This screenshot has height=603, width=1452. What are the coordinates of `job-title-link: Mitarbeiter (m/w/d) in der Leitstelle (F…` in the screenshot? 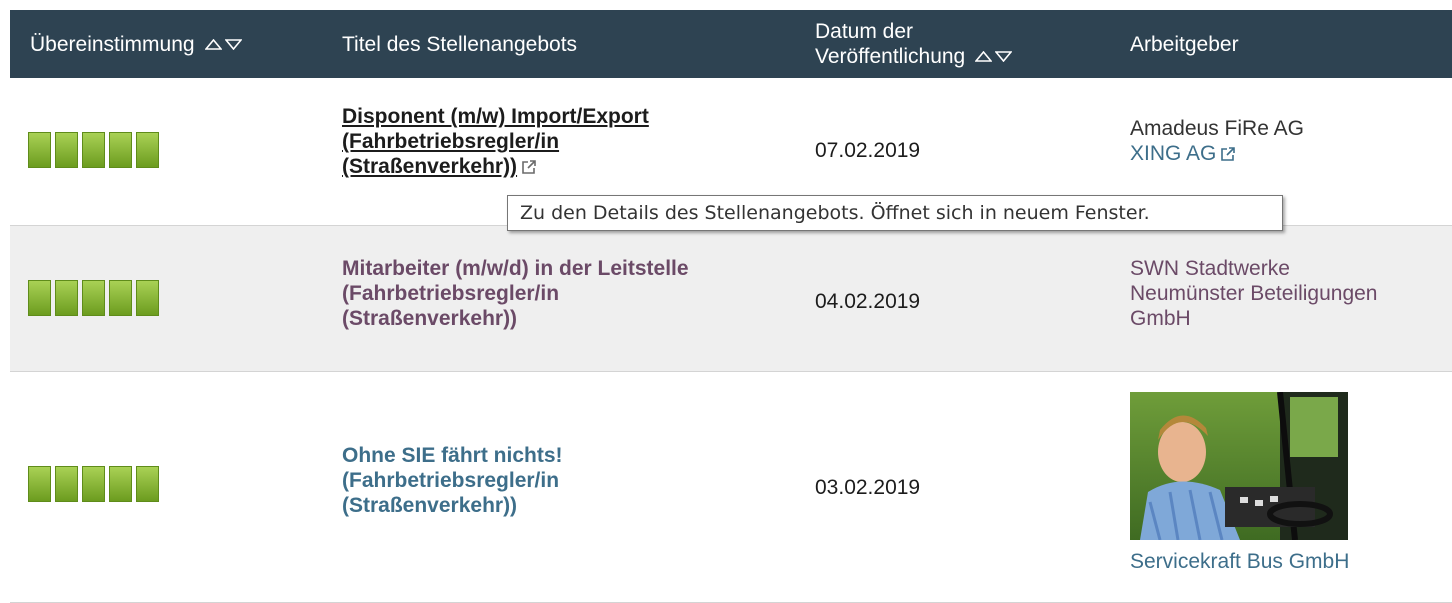 It's located at (572, 293).